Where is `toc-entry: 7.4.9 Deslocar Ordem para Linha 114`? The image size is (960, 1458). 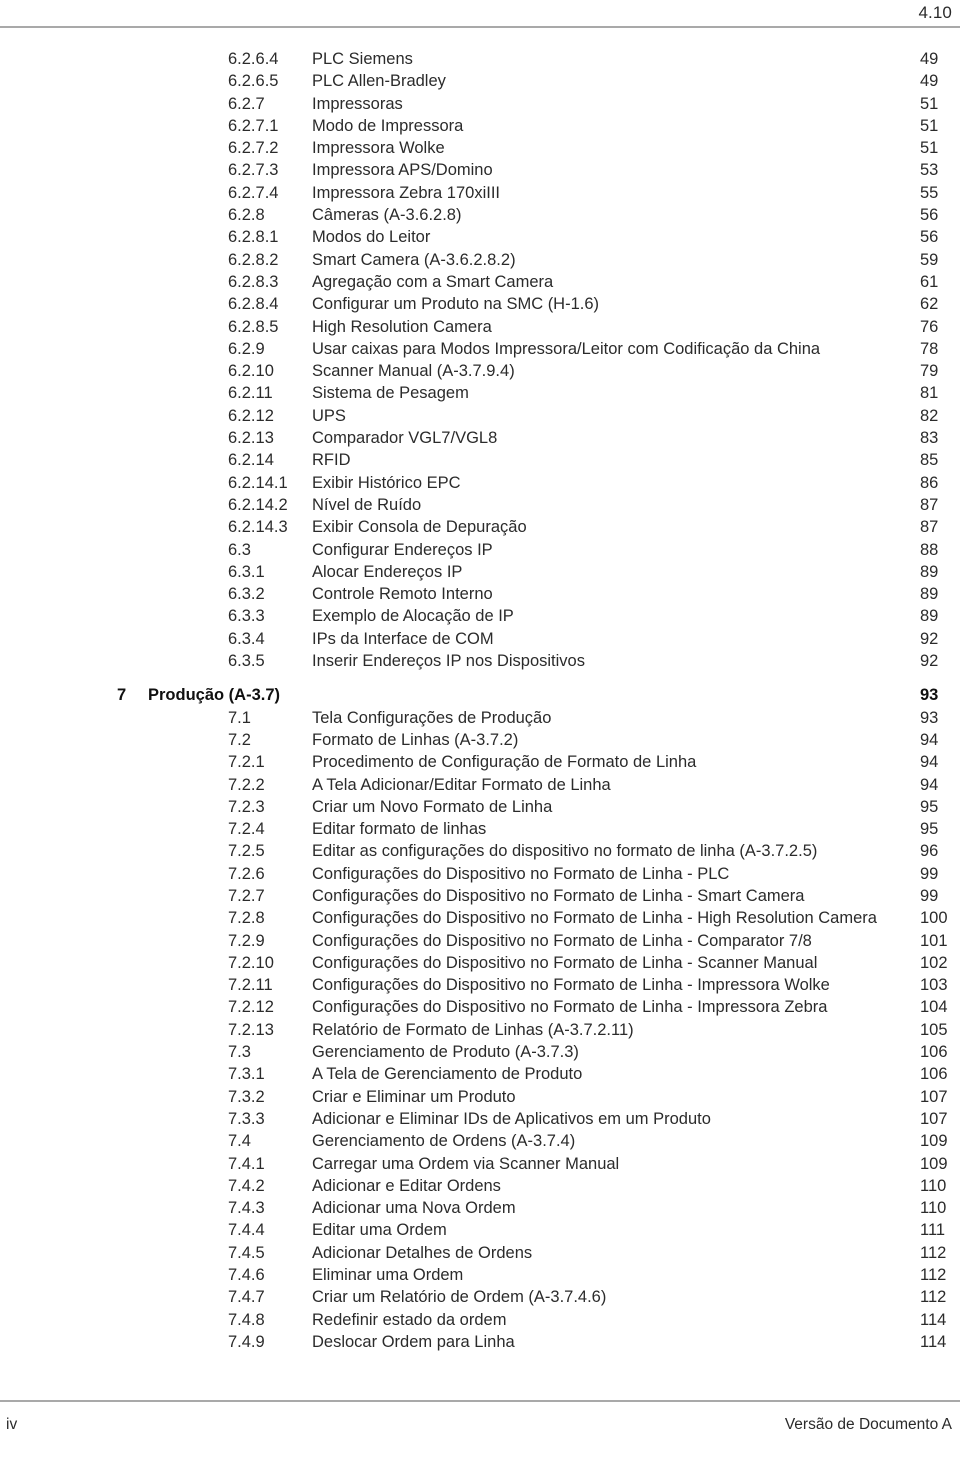 toc-entry: 7.4.9 Deslocar Ordem para Linha 114 is located at coordinates (480, 1342).